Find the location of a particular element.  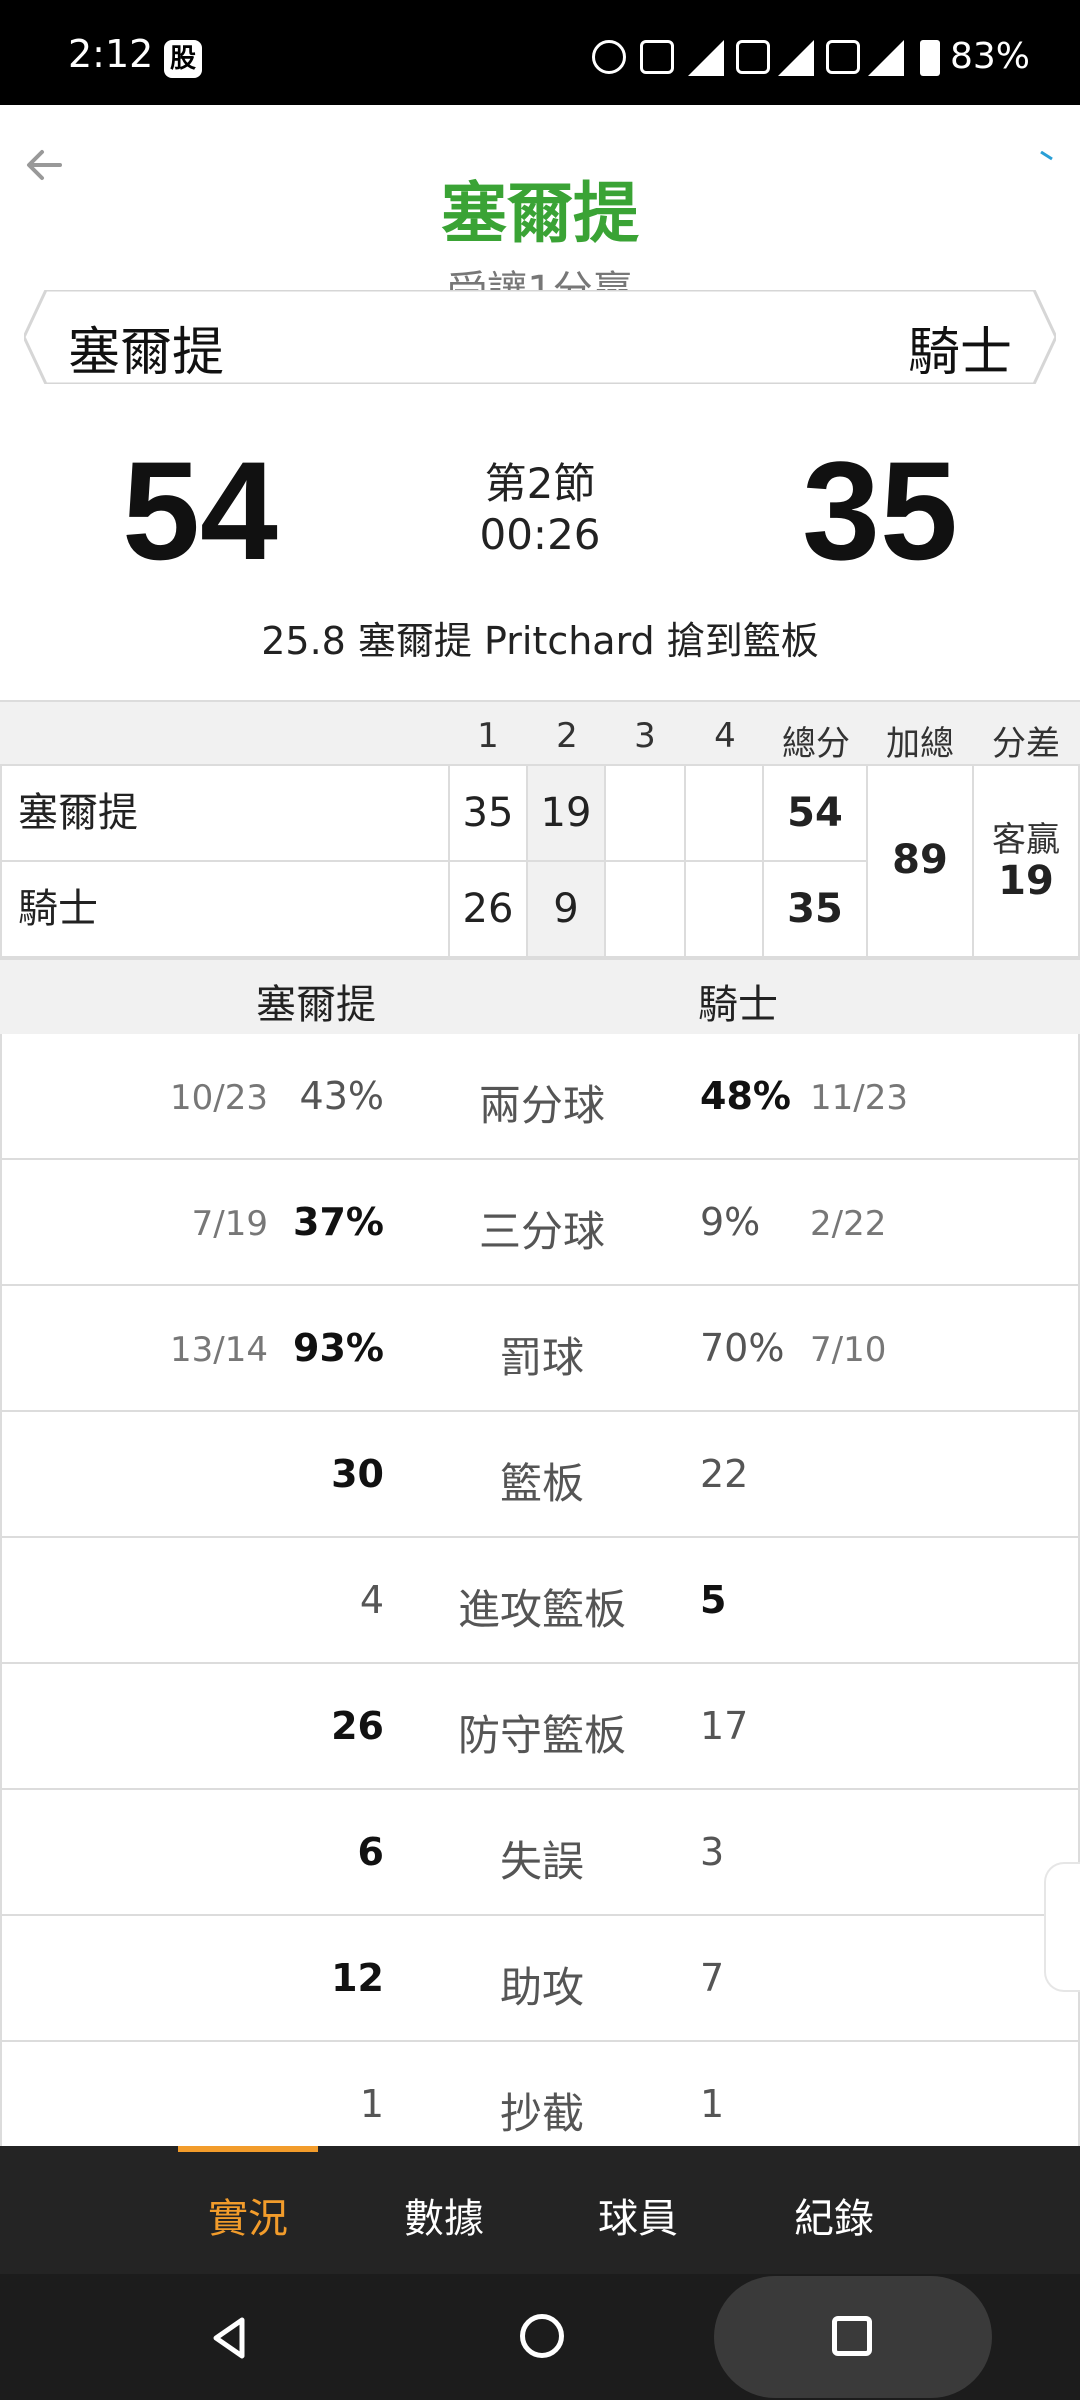

home-stat-fraction: 7/19 is located at coordinates (229, 1224).